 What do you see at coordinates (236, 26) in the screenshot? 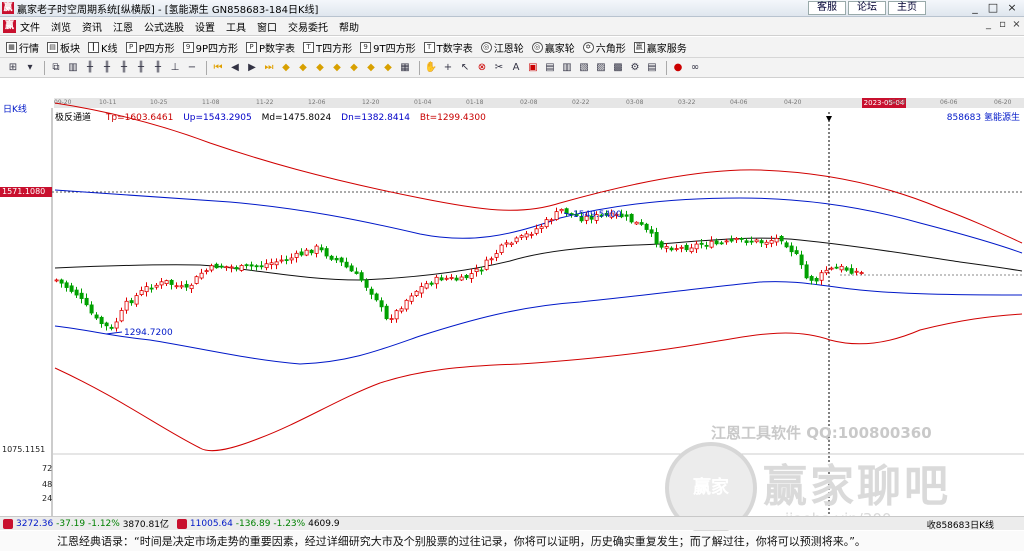
I see `menu-tools: 工具` at bounding box center [236, 26].